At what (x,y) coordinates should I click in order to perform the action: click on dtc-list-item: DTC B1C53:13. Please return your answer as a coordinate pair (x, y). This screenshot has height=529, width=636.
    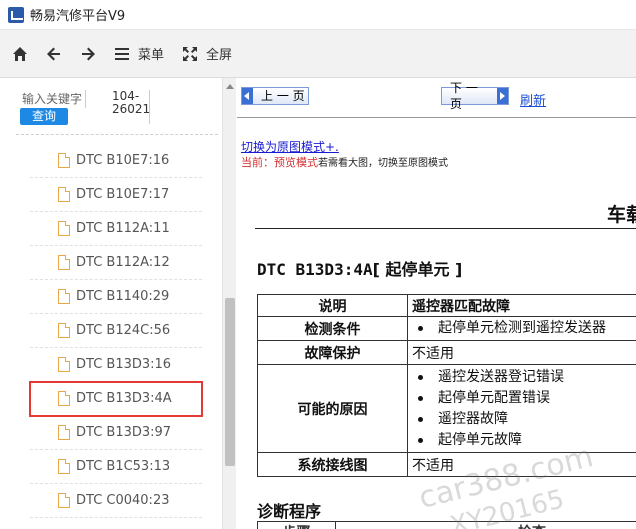
    Looking at the image, I should click on (116, 467).